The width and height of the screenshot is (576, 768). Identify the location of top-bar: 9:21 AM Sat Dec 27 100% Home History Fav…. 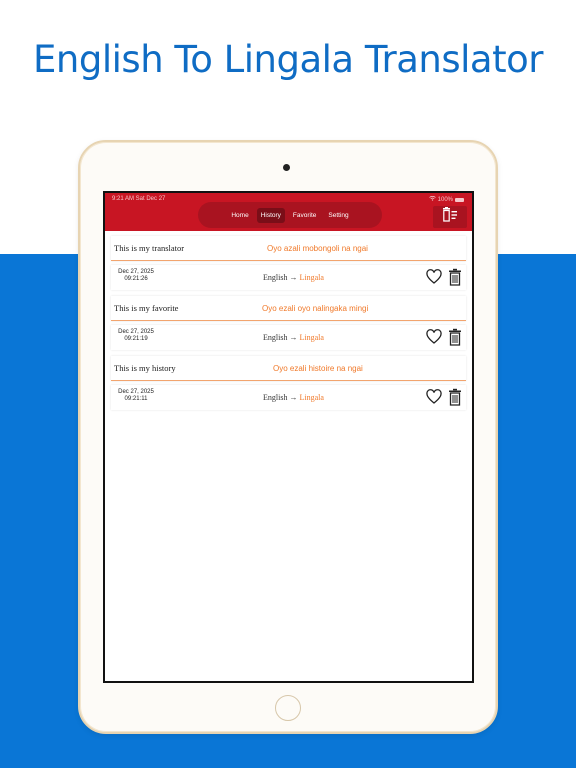
(288, 212).